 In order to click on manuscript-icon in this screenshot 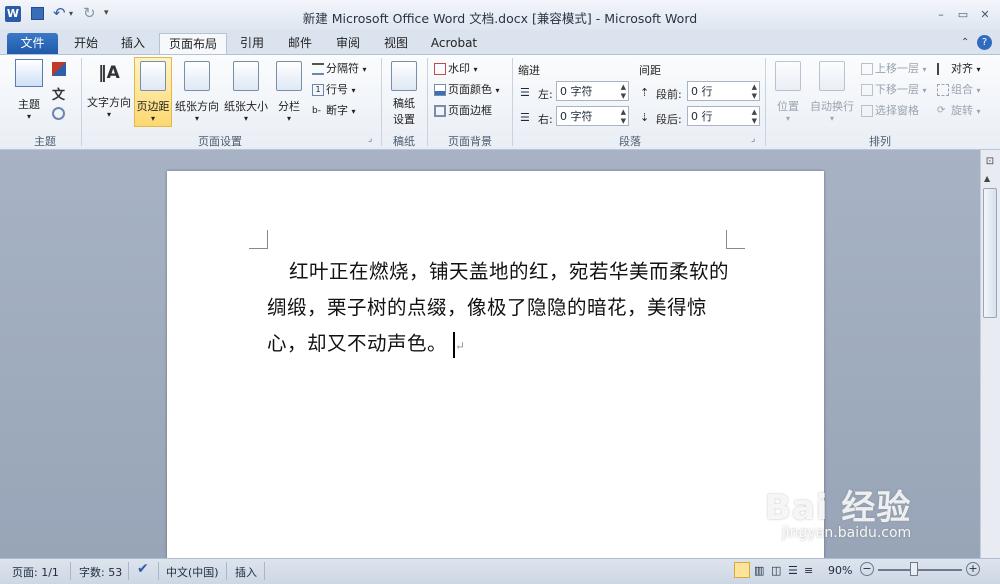, I will do `click(404, 76)`.